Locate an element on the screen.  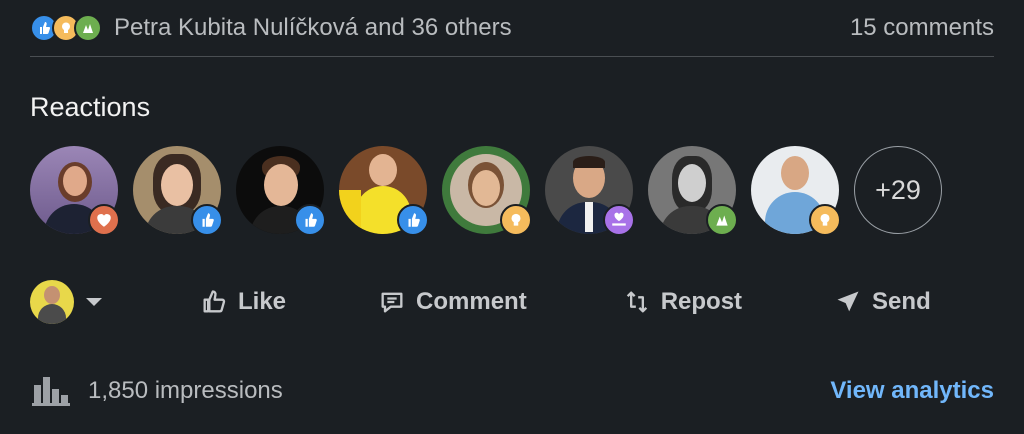
view-analytics-link: View analytics is located at coordinates (912, 391).